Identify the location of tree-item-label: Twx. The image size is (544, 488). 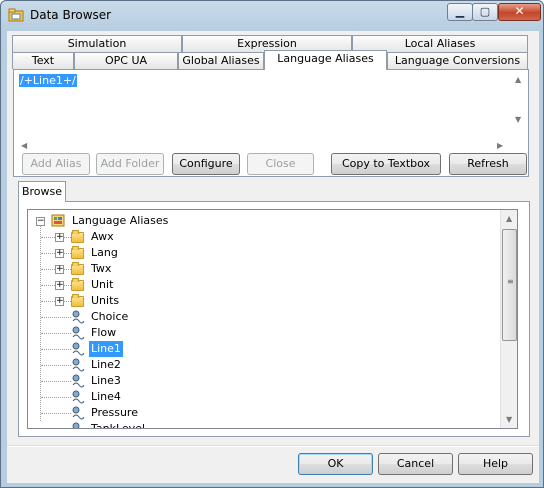
(101, 268).